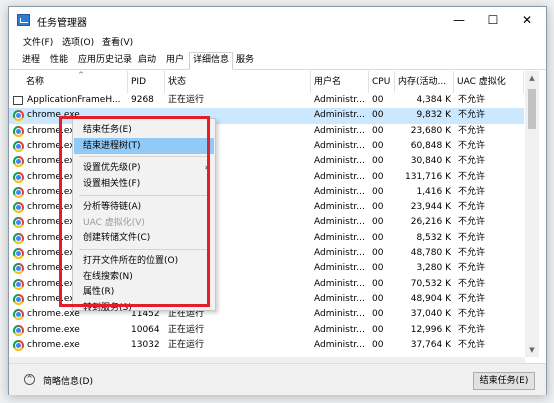 The image size is (554, 403). What do you see at coordinates (144, 292) in the screenshot?
I see `context-menu-item: 属性(R)` at bounding box center [144, 292].